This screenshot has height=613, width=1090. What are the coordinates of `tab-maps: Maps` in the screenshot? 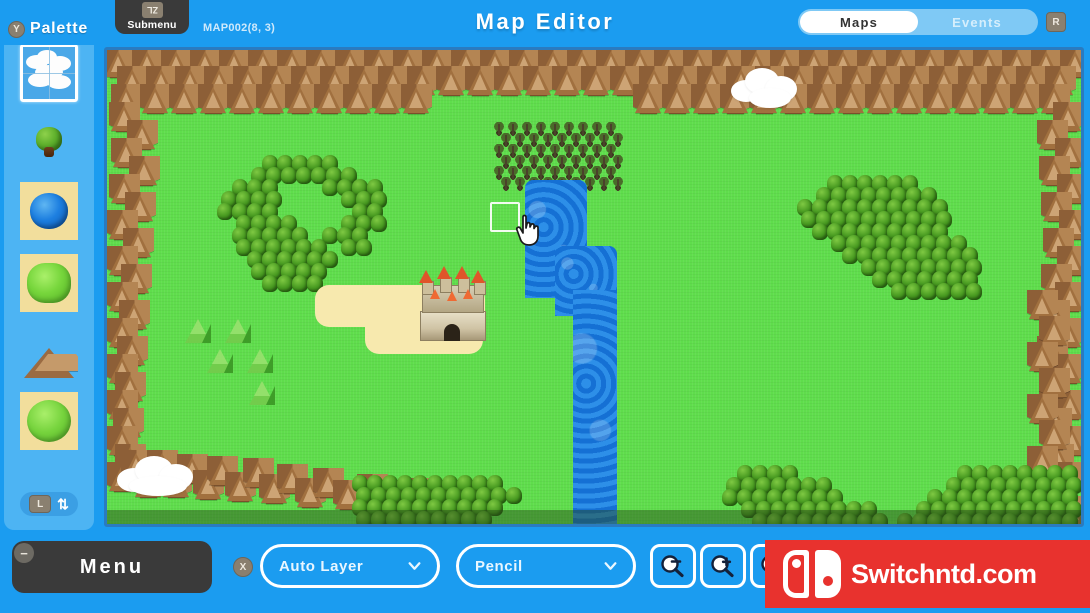 It's located at (859, 22).